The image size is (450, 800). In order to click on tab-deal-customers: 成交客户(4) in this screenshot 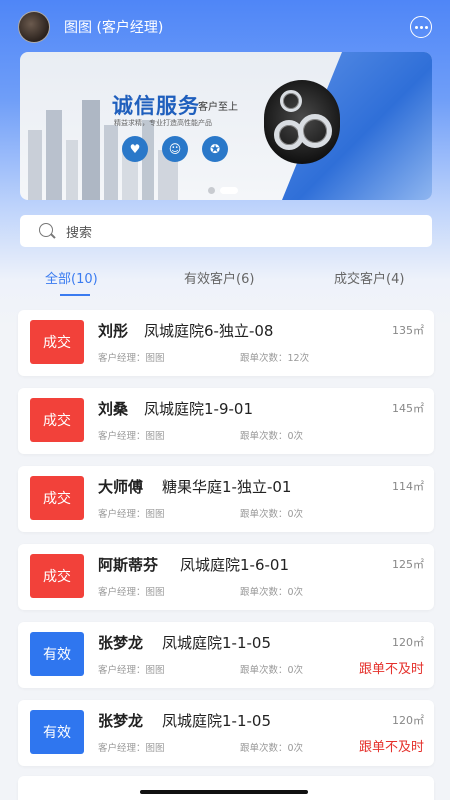, I will do `click(369, 277)`.